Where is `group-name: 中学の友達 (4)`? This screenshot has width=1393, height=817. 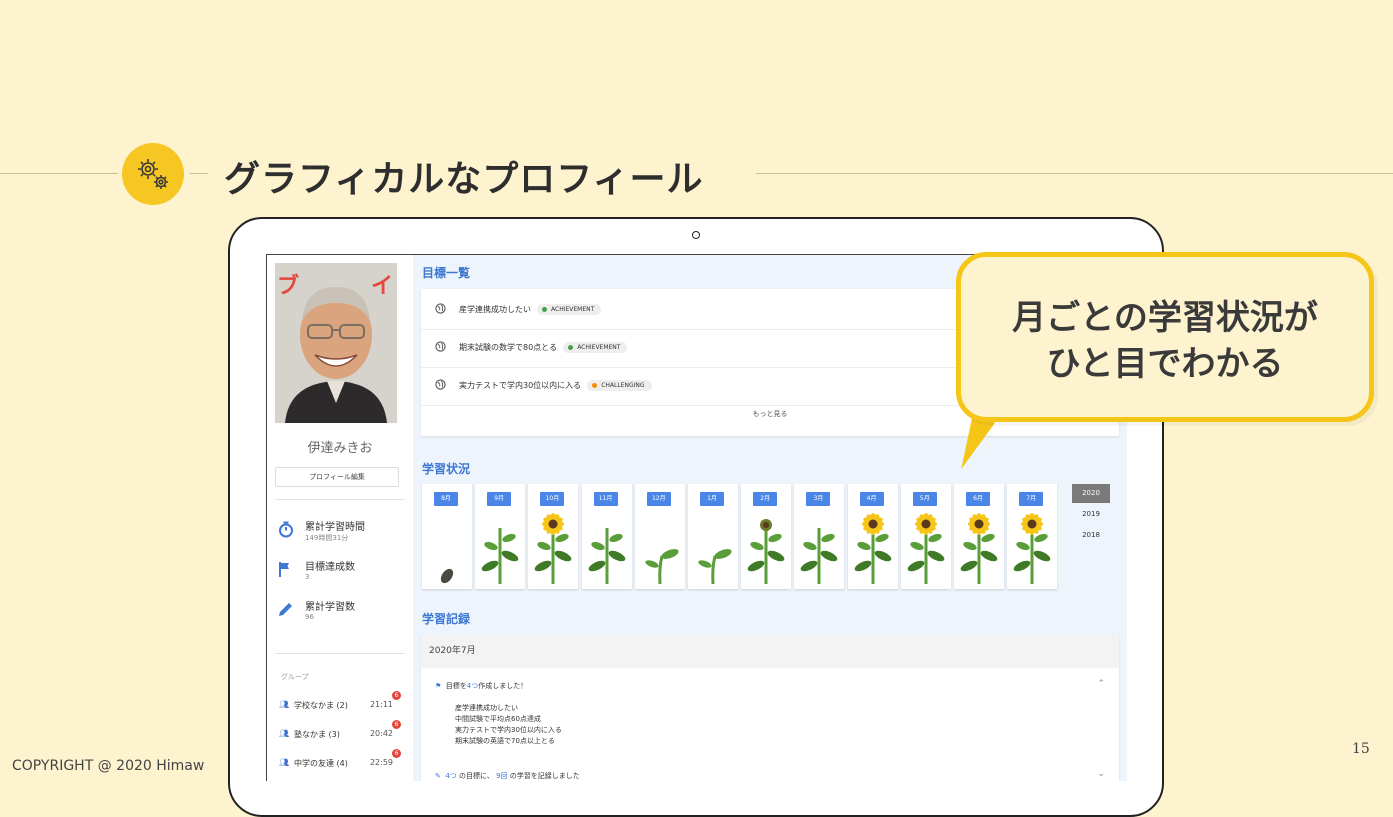 group-name: 中学の友達 (4) is located at coordinates (321, 763).